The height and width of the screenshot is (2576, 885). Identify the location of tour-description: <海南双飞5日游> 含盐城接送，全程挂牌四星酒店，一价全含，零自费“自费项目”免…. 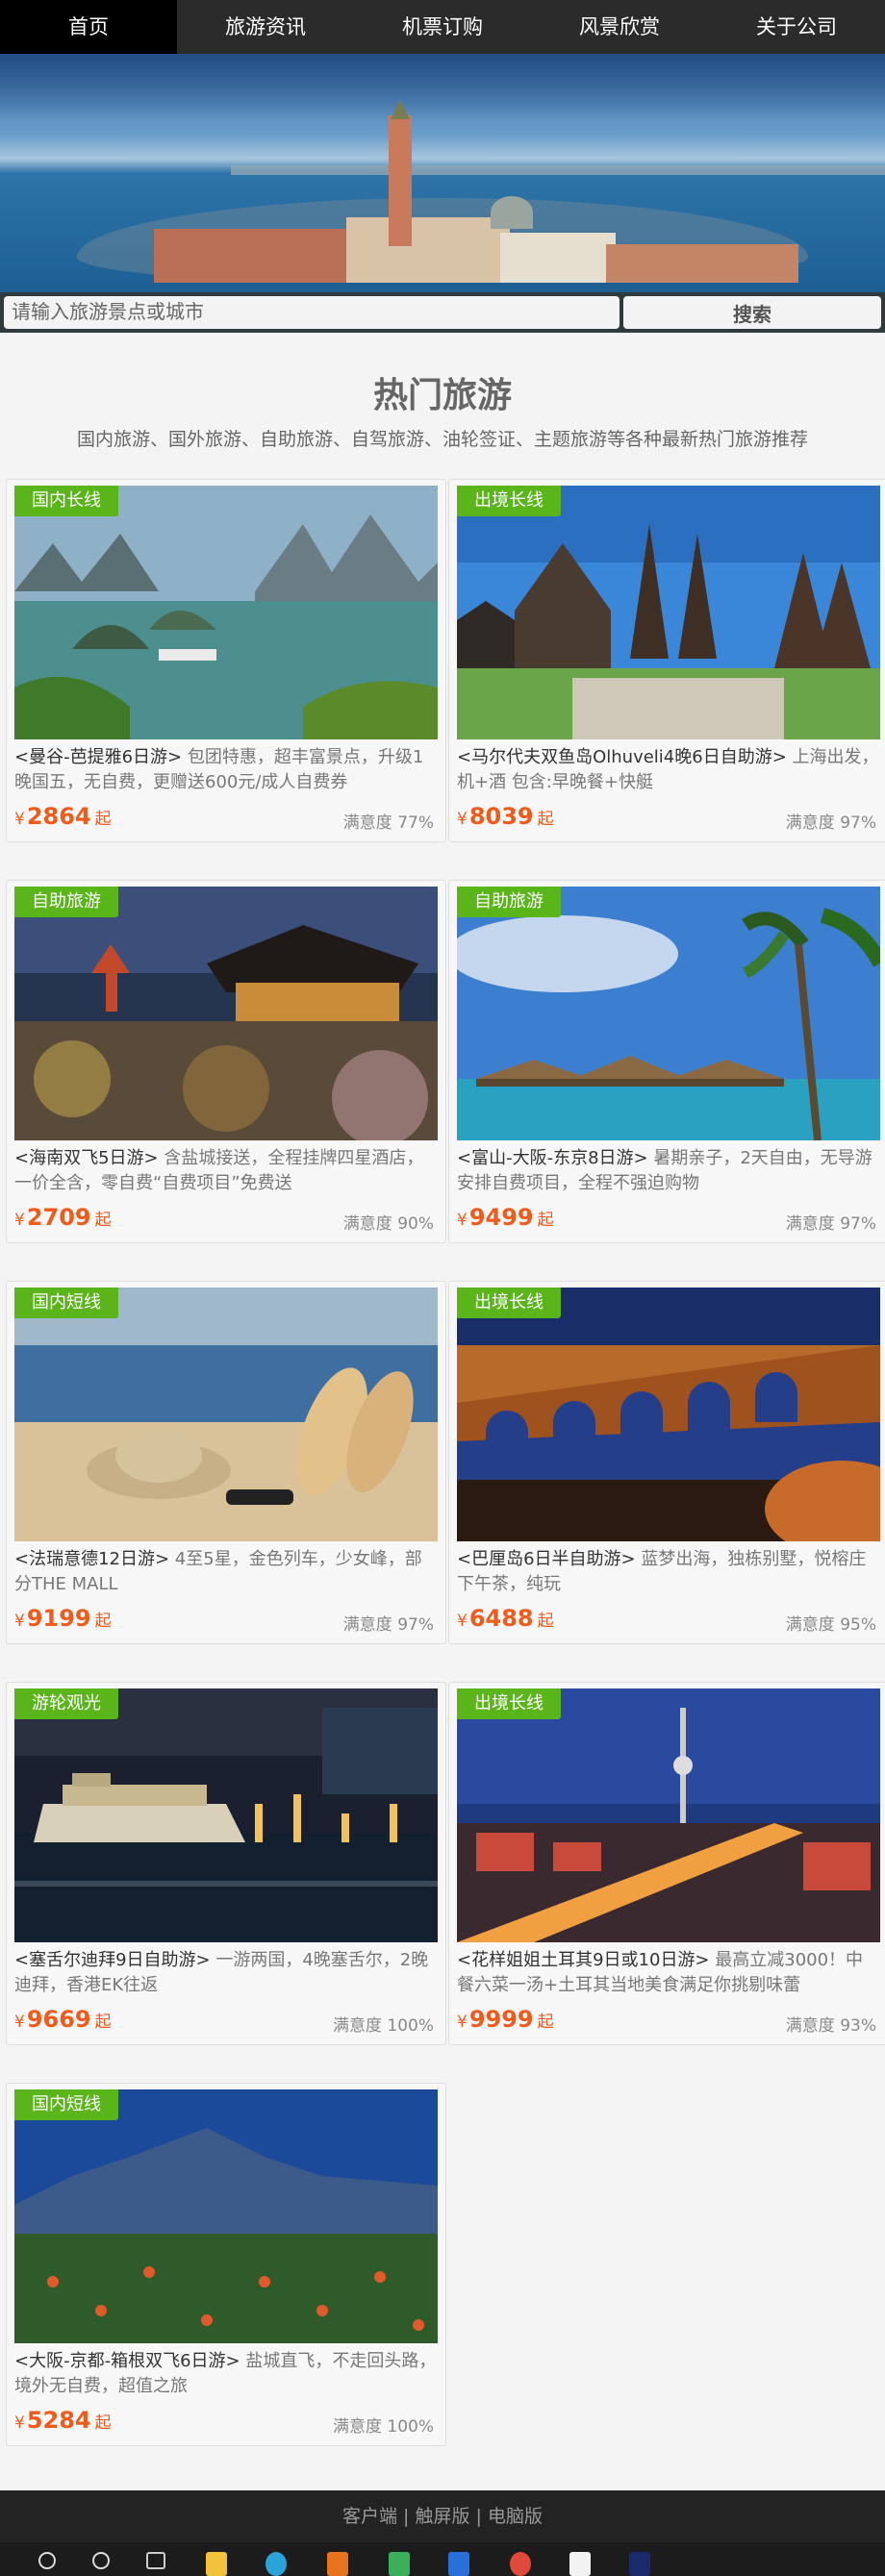
(226, 1171).